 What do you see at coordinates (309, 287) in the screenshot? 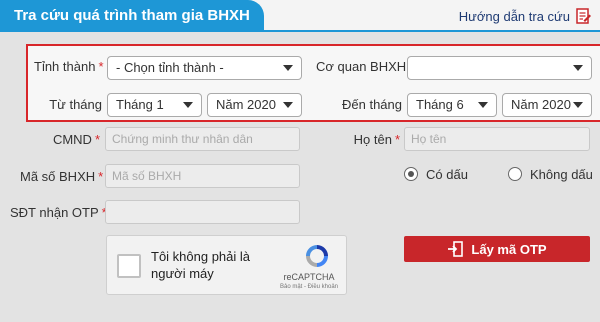
I see `recaptcha-links: Bảo mật - Điều khoản` at bounding box center [309, 287].